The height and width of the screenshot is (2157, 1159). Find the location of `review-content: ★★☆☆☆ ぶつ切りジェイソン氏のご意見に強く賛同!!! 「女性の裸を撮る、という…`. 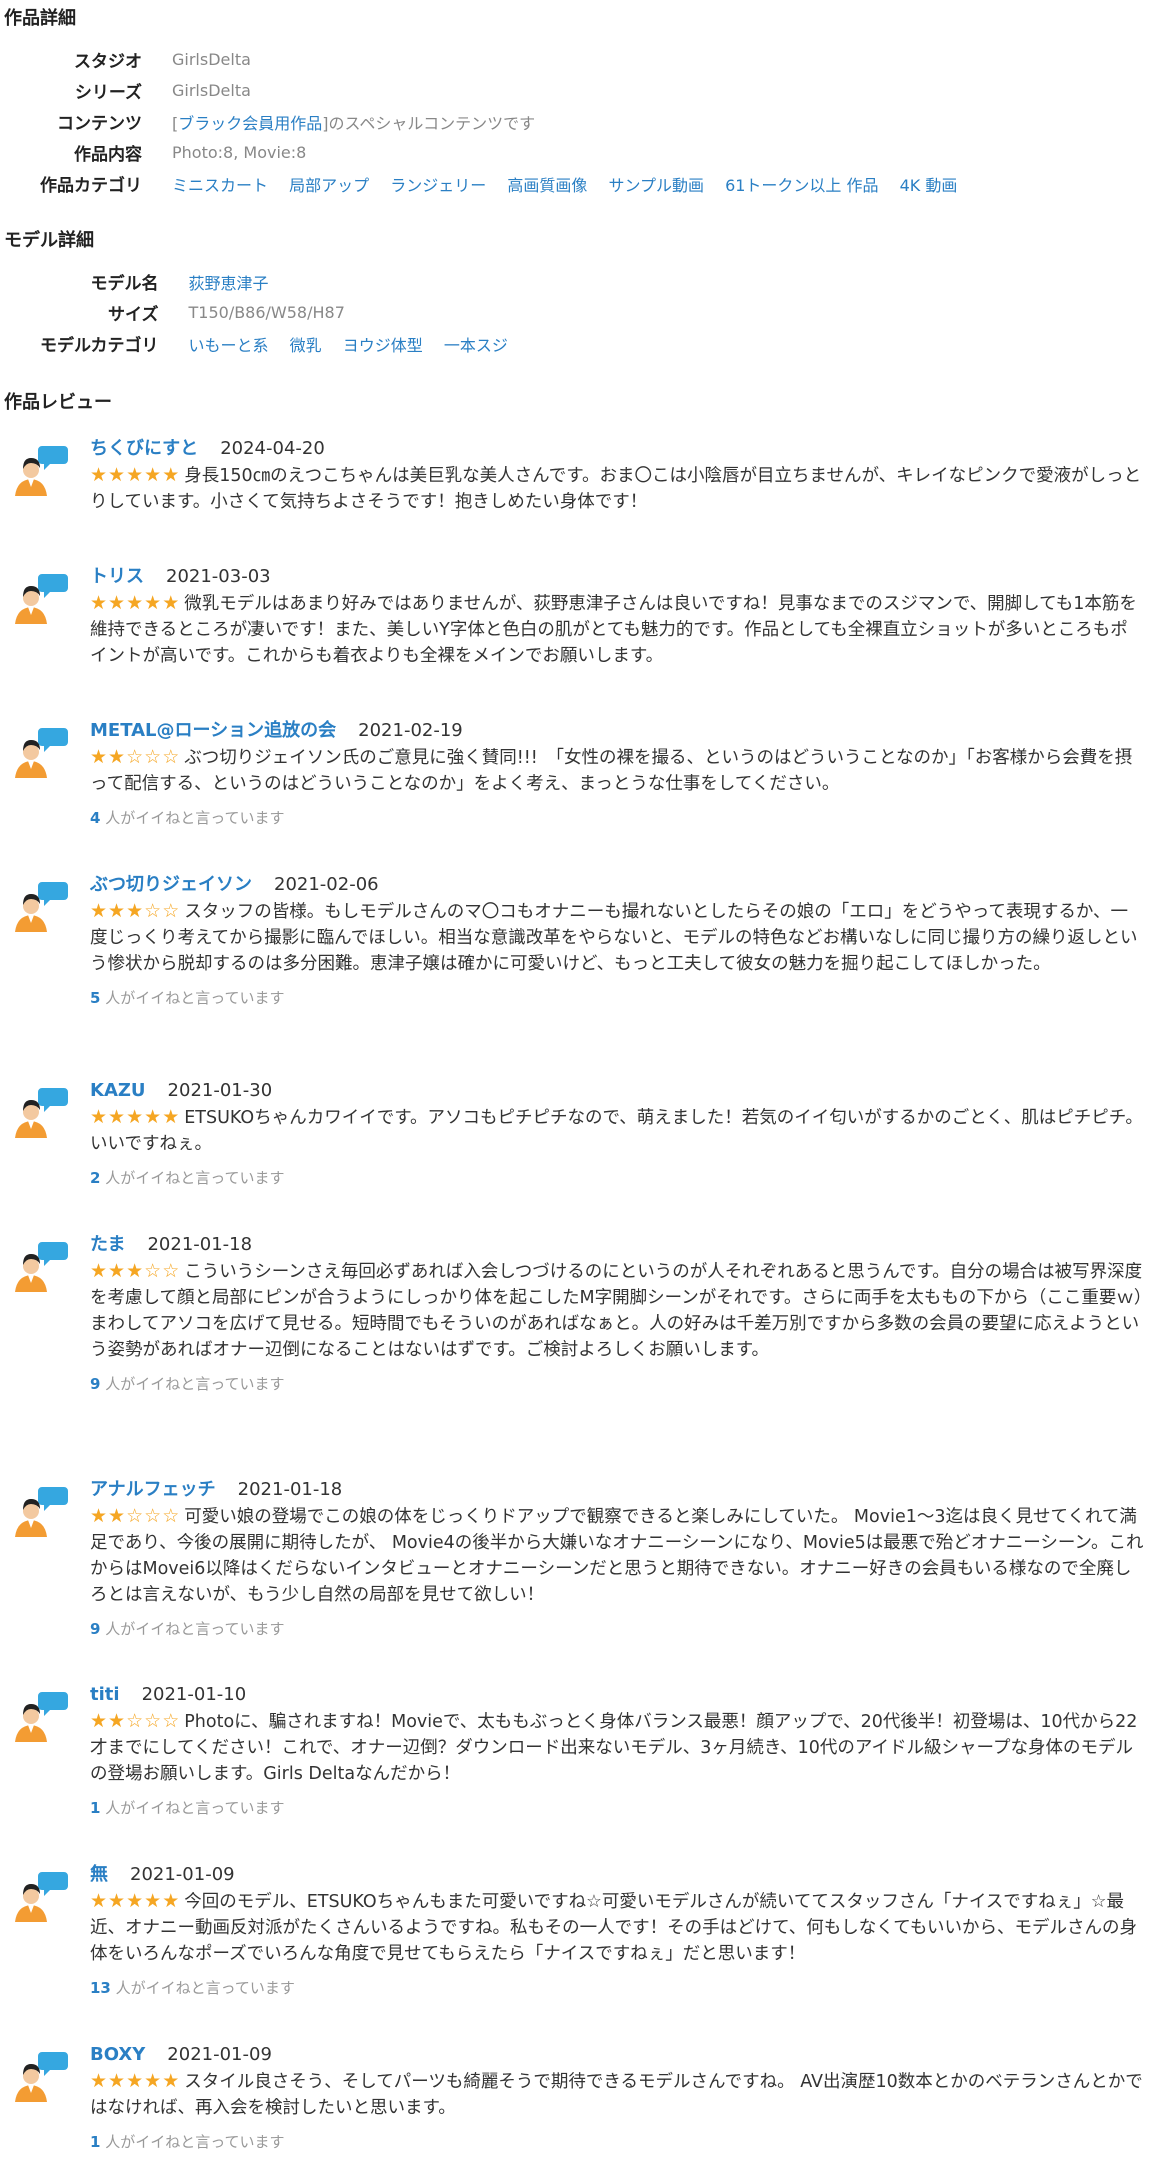

review-content: ★★☆☆☆ ぶつ切りジェイソン氏のご意見に強く賛同!!! 「女性の裸を撮る、という… is located at coordinates (617, 770).